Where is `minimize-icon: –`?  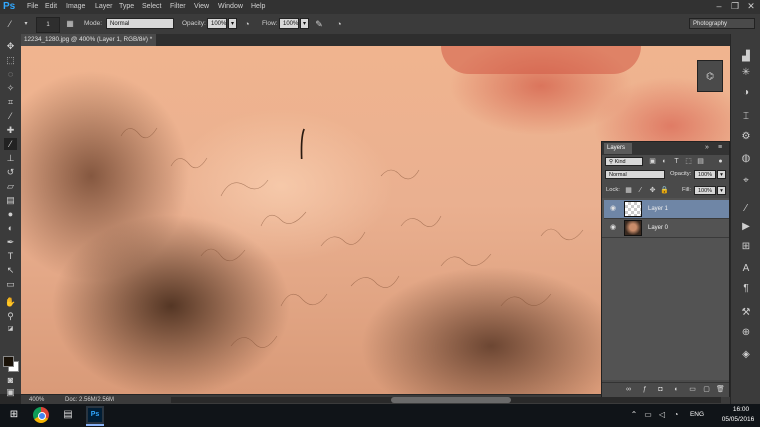
minimize-icon: – is located at coordinates (719, 6).